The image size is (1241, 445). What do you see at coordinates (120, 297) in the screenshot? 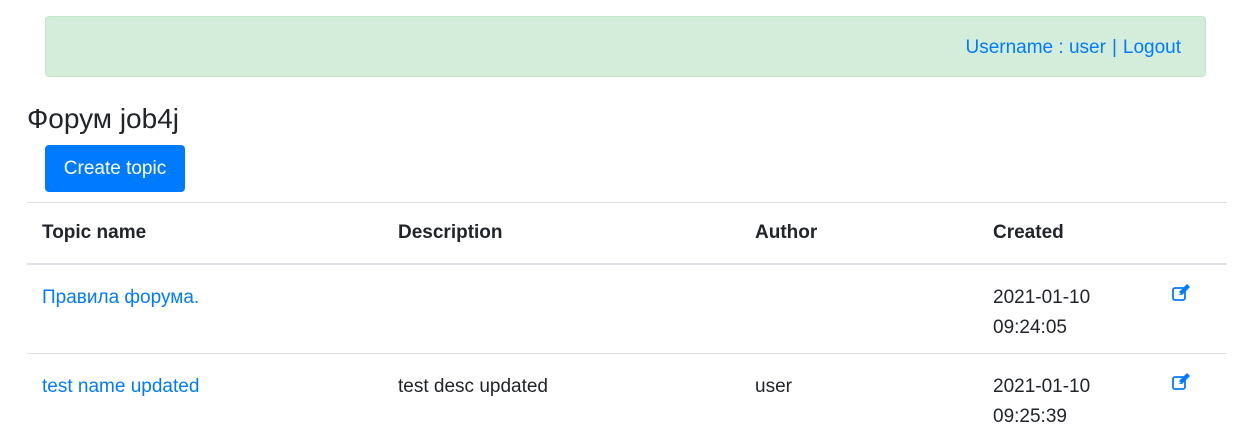
I see `topic-link: Правила форума.` at bounding box center [120, 297].